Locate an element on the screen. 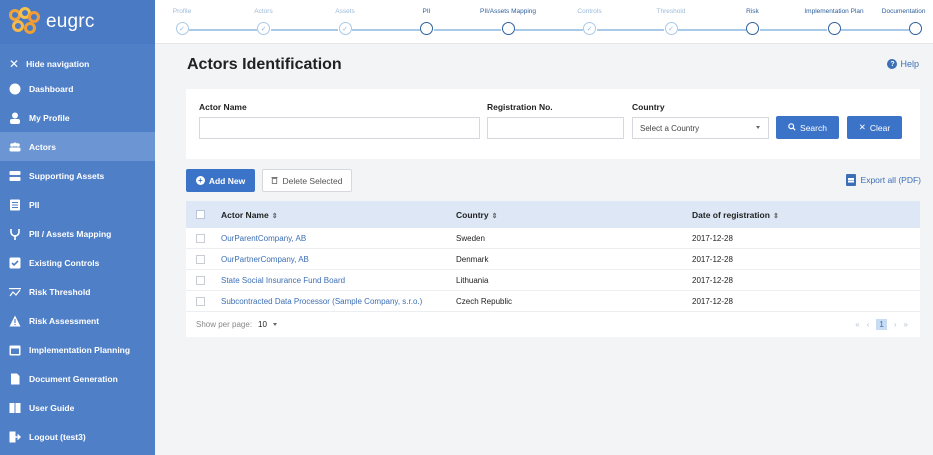 The height and width of the screenshot is (455, 933). help-link: ? Help is located at coordinates (903, 64).